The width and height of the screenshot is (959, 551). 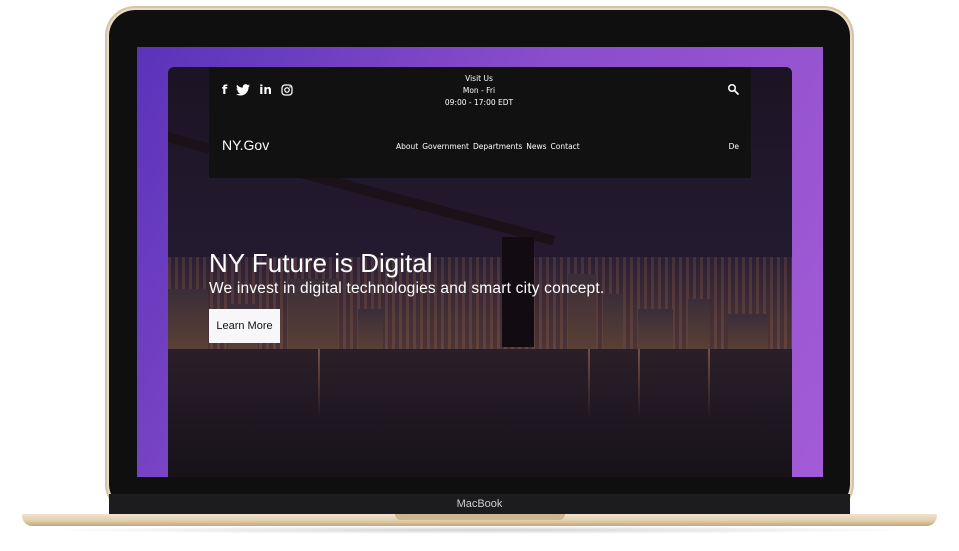 I want to click on language-switch: De, so click(x=734, y=146).